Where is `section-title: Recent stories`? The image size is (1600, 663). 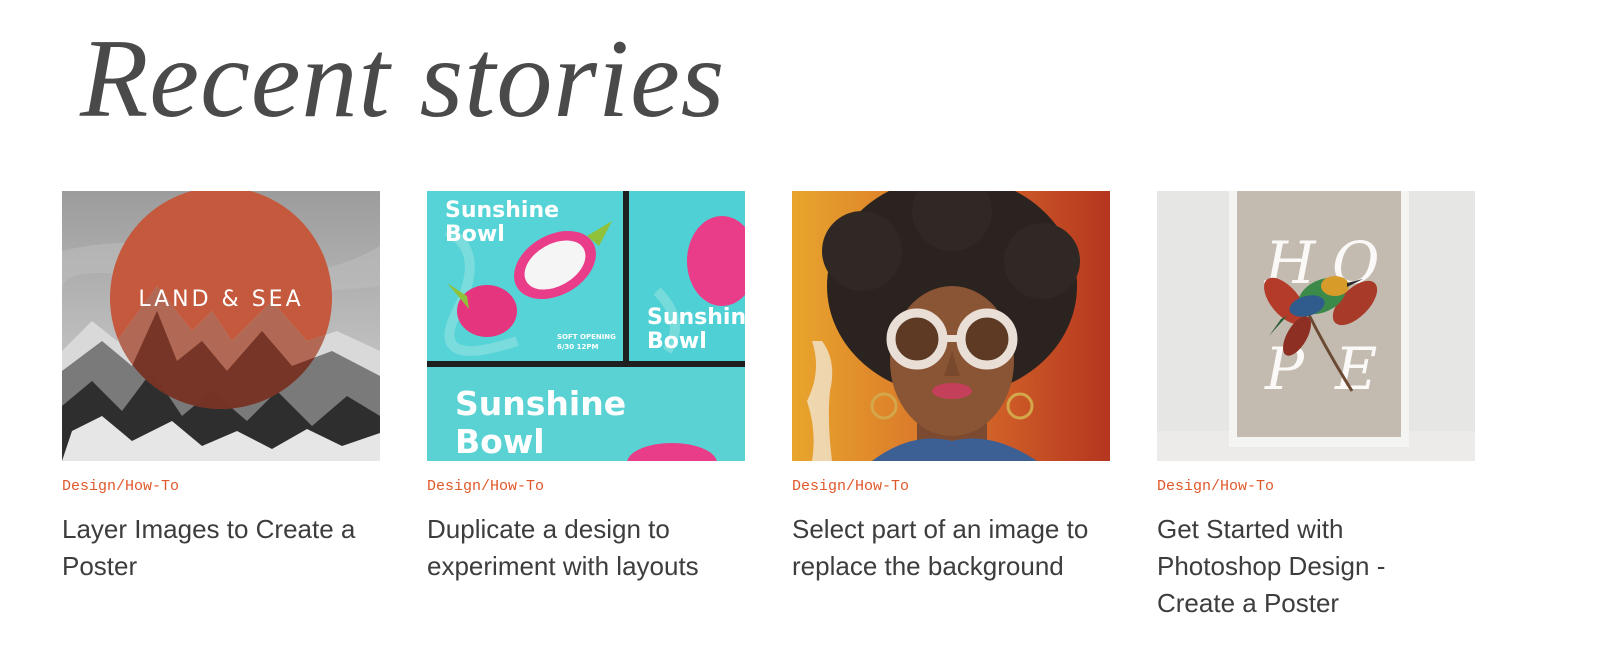 section-title: Recent stories is located at coordinates (403, 79).